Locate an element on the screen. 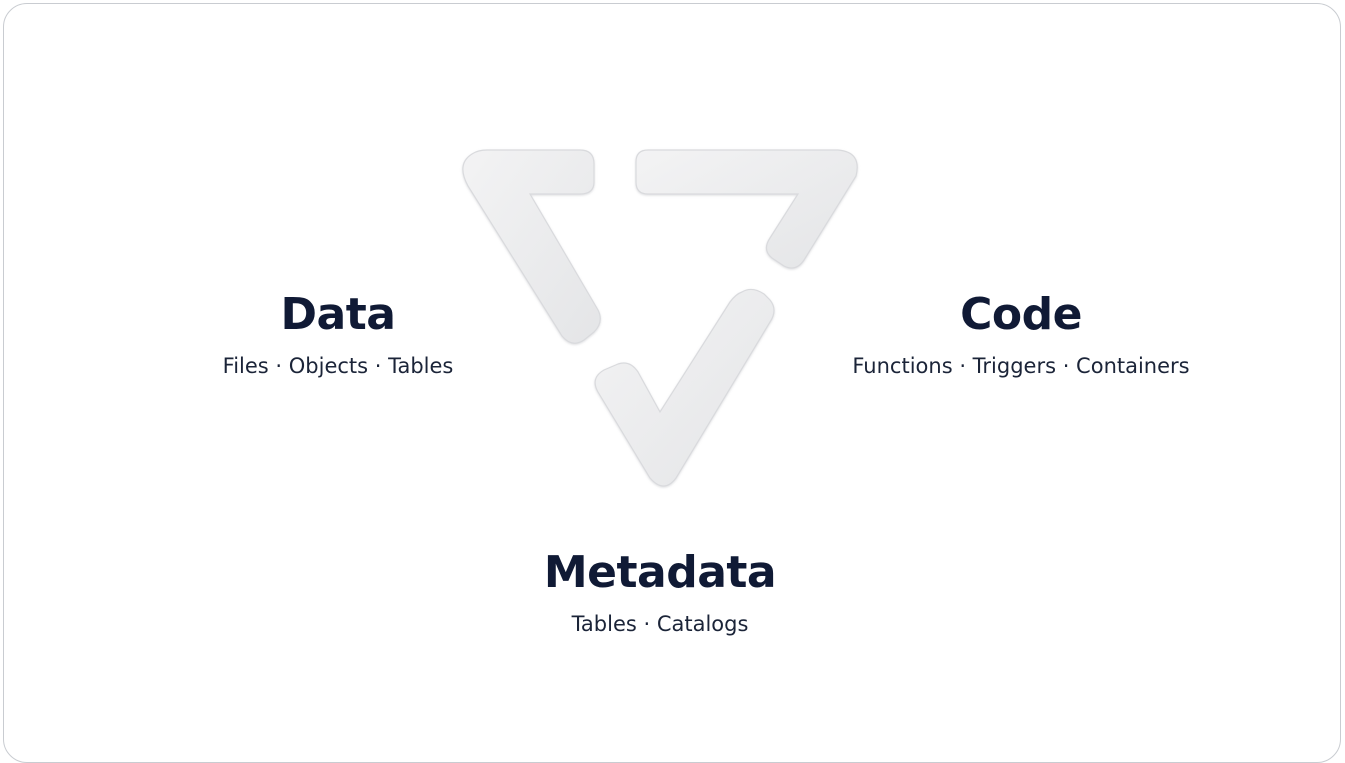 The height and width of the screenshot is (763, 1345). logo-segment-bottom is located at coordinates (684, 387).